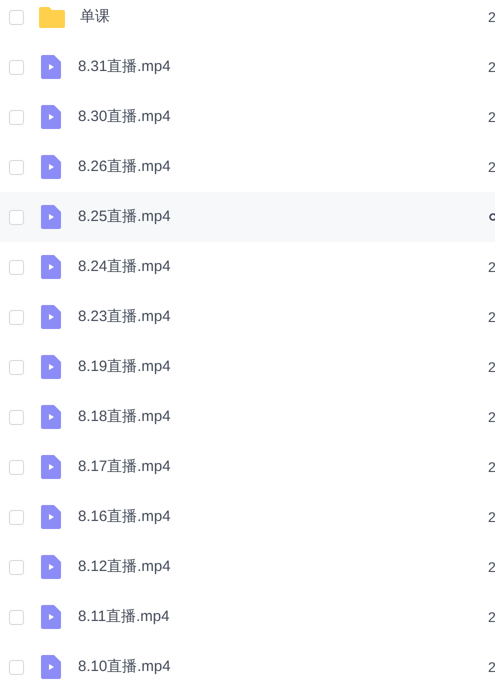  Describe the element at coordinates (95, 17) in the screenshot. I see `file-name: 单课` at that location.